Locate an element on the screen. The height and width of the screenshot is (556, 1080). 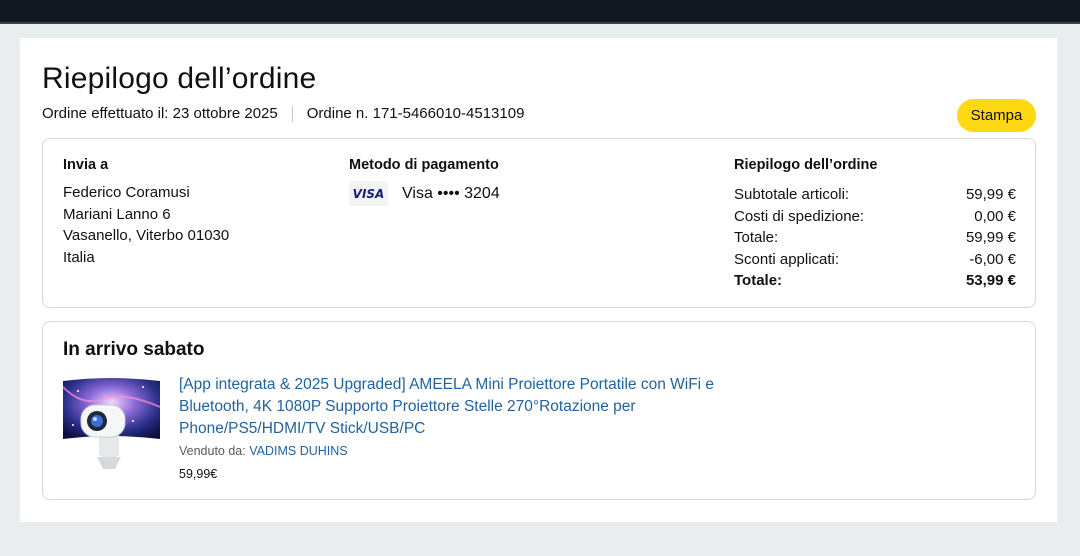
summary-label: Subtotale articoli: is located at coordinates (792, 194).